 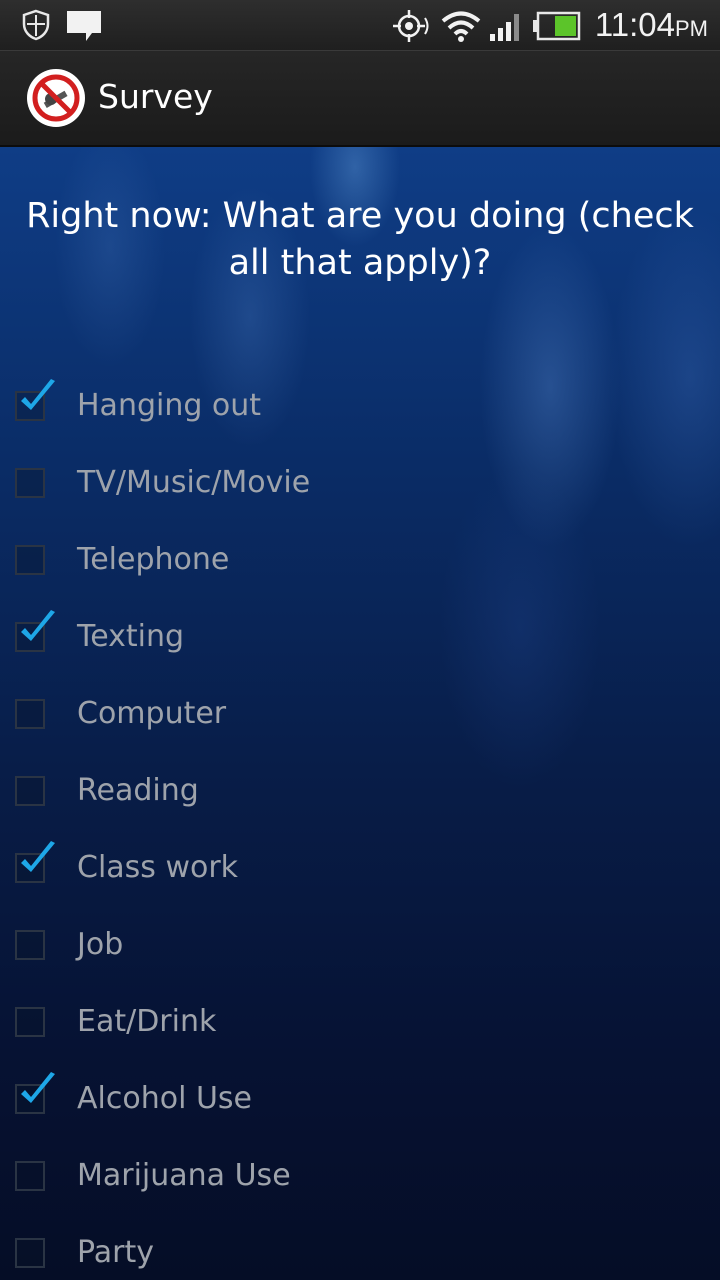 What do you see at coordinates (461, 26) in the screenshot?
I see `wifi-icon` at bounding box center [461, 26].